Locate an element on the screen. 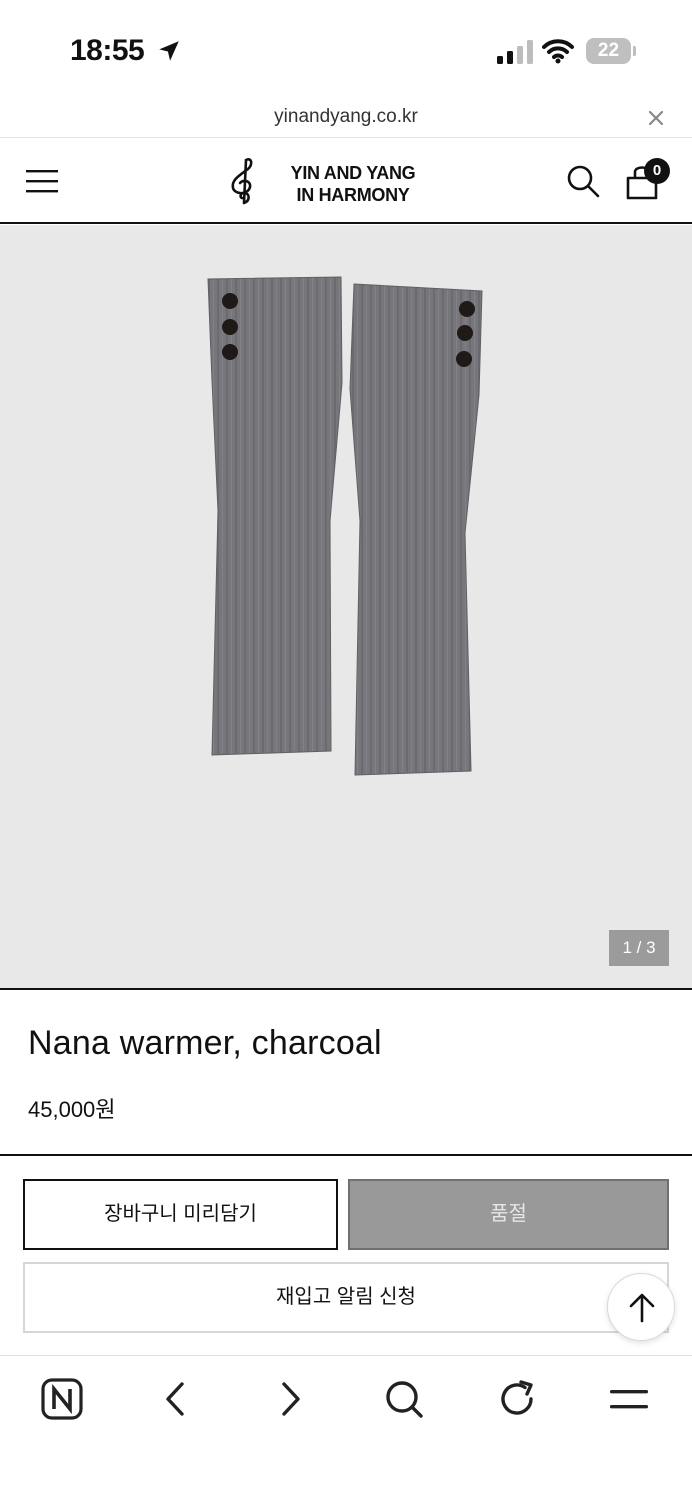 Image resolution: width=692 pixels, height=1500 pixels. slide-counter: 1 / 3 is located at coordinates (639, 948).